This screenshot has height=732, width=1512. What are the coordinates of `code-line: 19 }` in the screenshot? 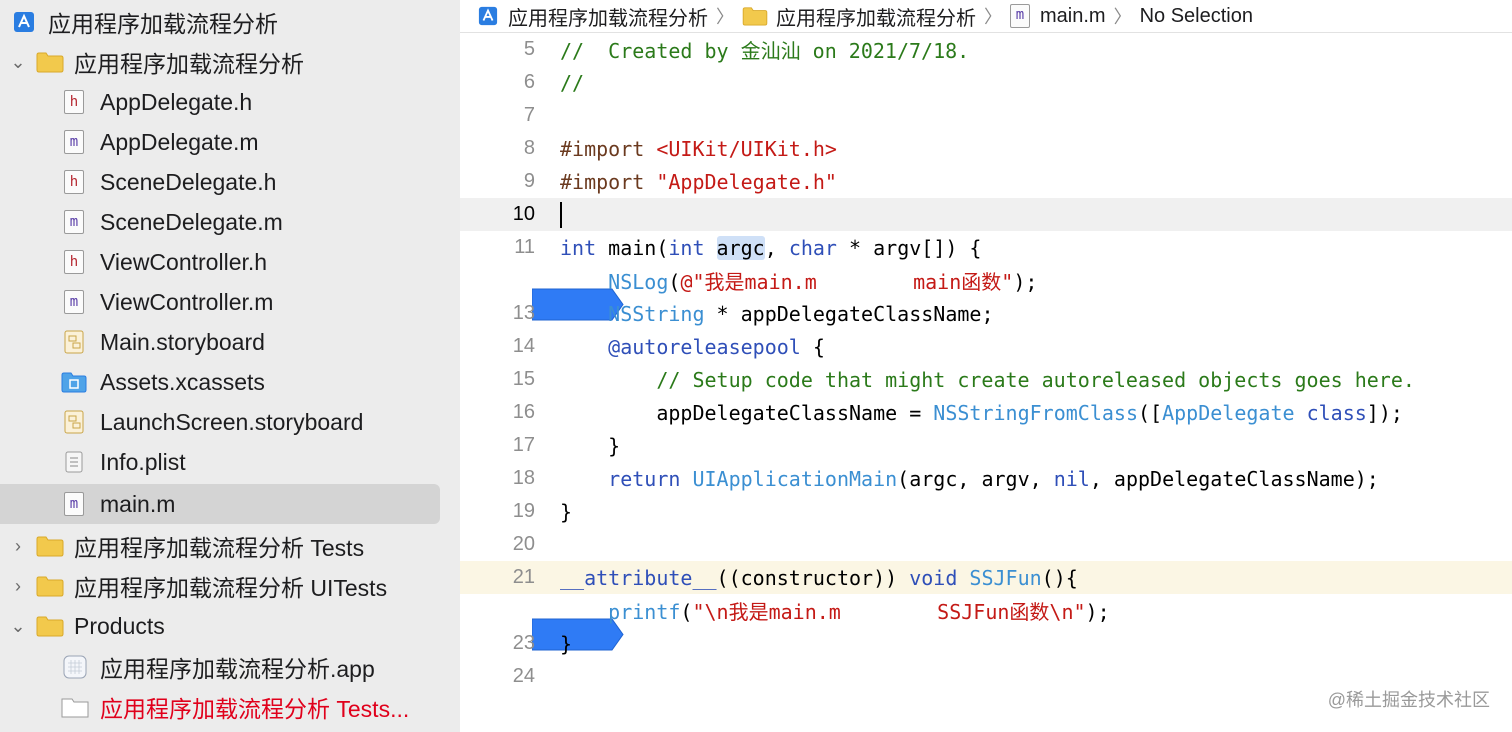 It's located at (986, 511).